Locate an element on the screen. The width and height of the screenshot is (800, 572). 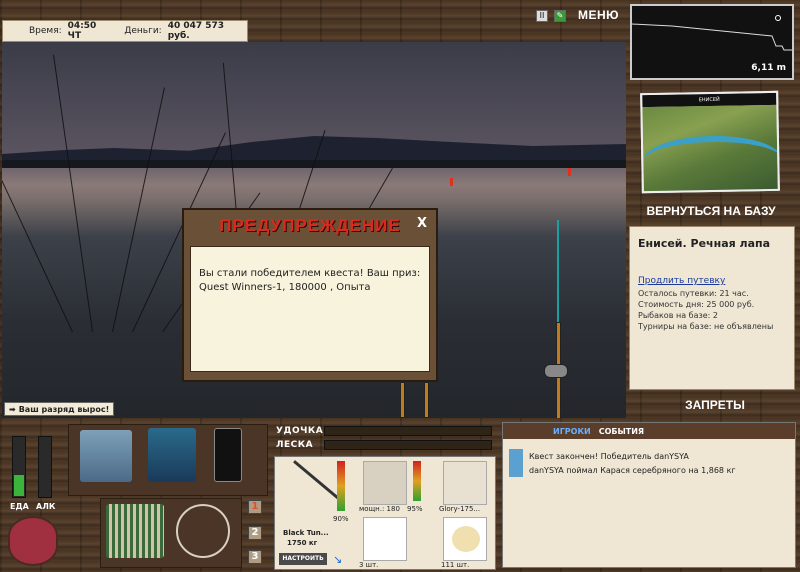
rank-text: Ваш разряд вырос! is located at coordinates (64, 409).